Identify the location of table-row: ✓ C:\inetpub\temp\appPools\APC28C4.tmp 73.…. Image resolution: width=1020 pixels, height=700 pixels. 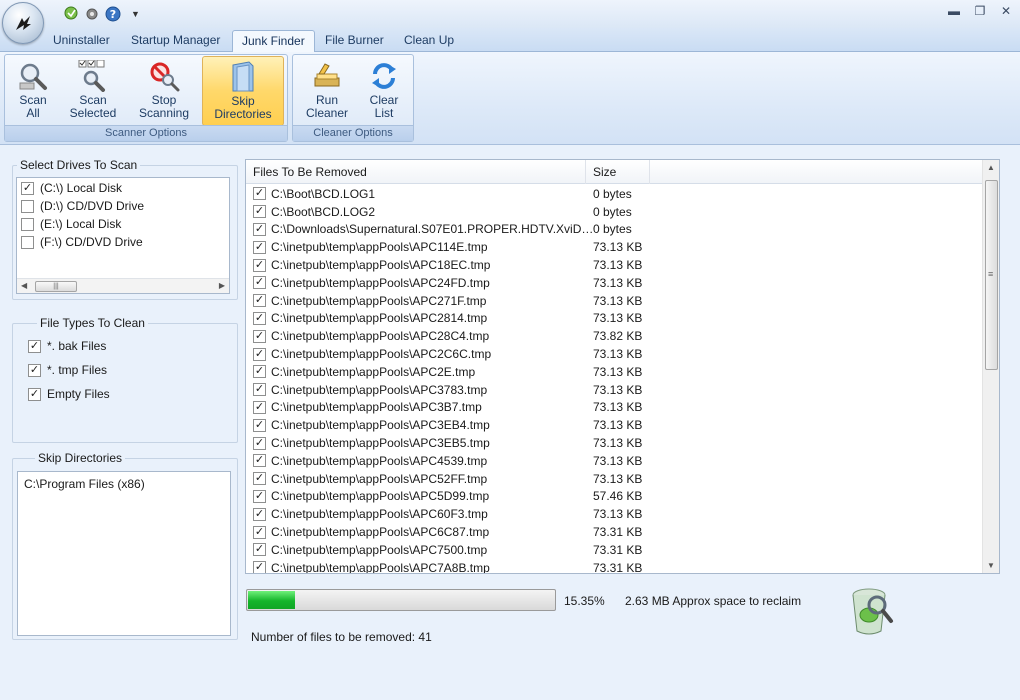
(614, 336).